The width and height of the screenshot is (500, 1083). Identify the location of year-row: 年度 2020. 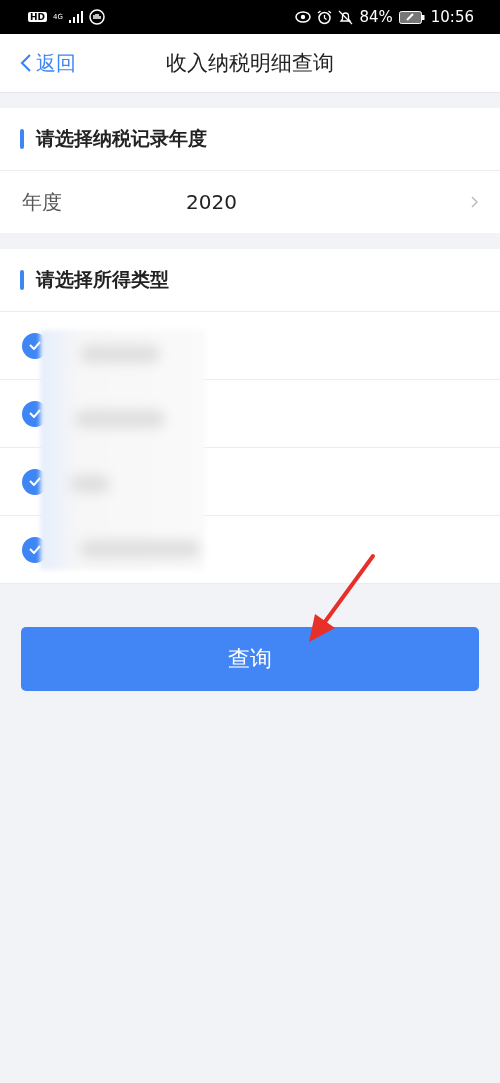
(250, 202).